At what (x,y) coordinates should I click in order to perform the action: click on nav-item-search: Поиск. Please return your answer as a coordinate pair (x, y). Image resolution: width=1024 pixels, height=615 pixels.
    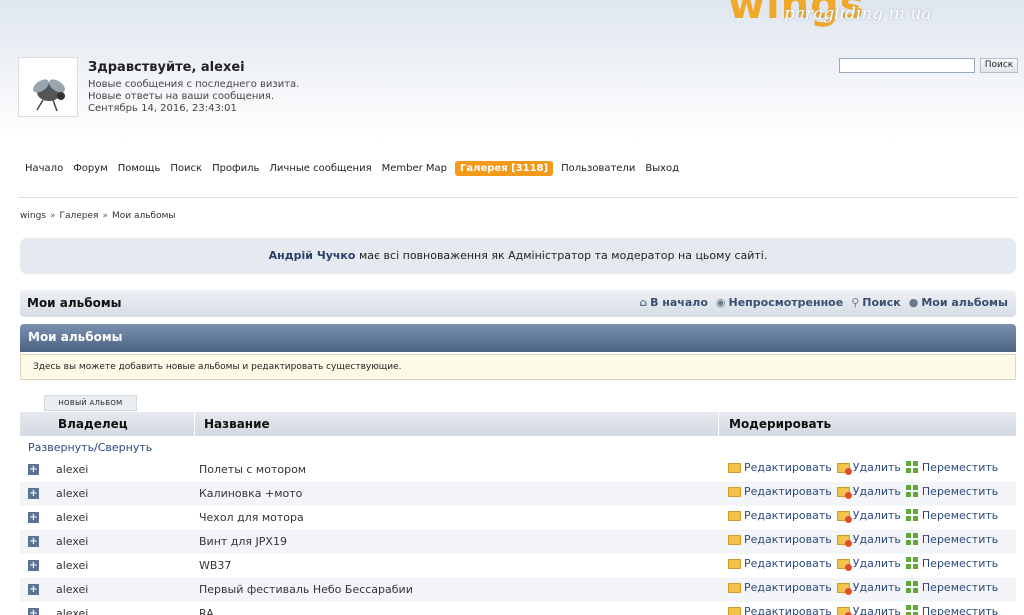
    Looking at the image, I should click on (186, 168).